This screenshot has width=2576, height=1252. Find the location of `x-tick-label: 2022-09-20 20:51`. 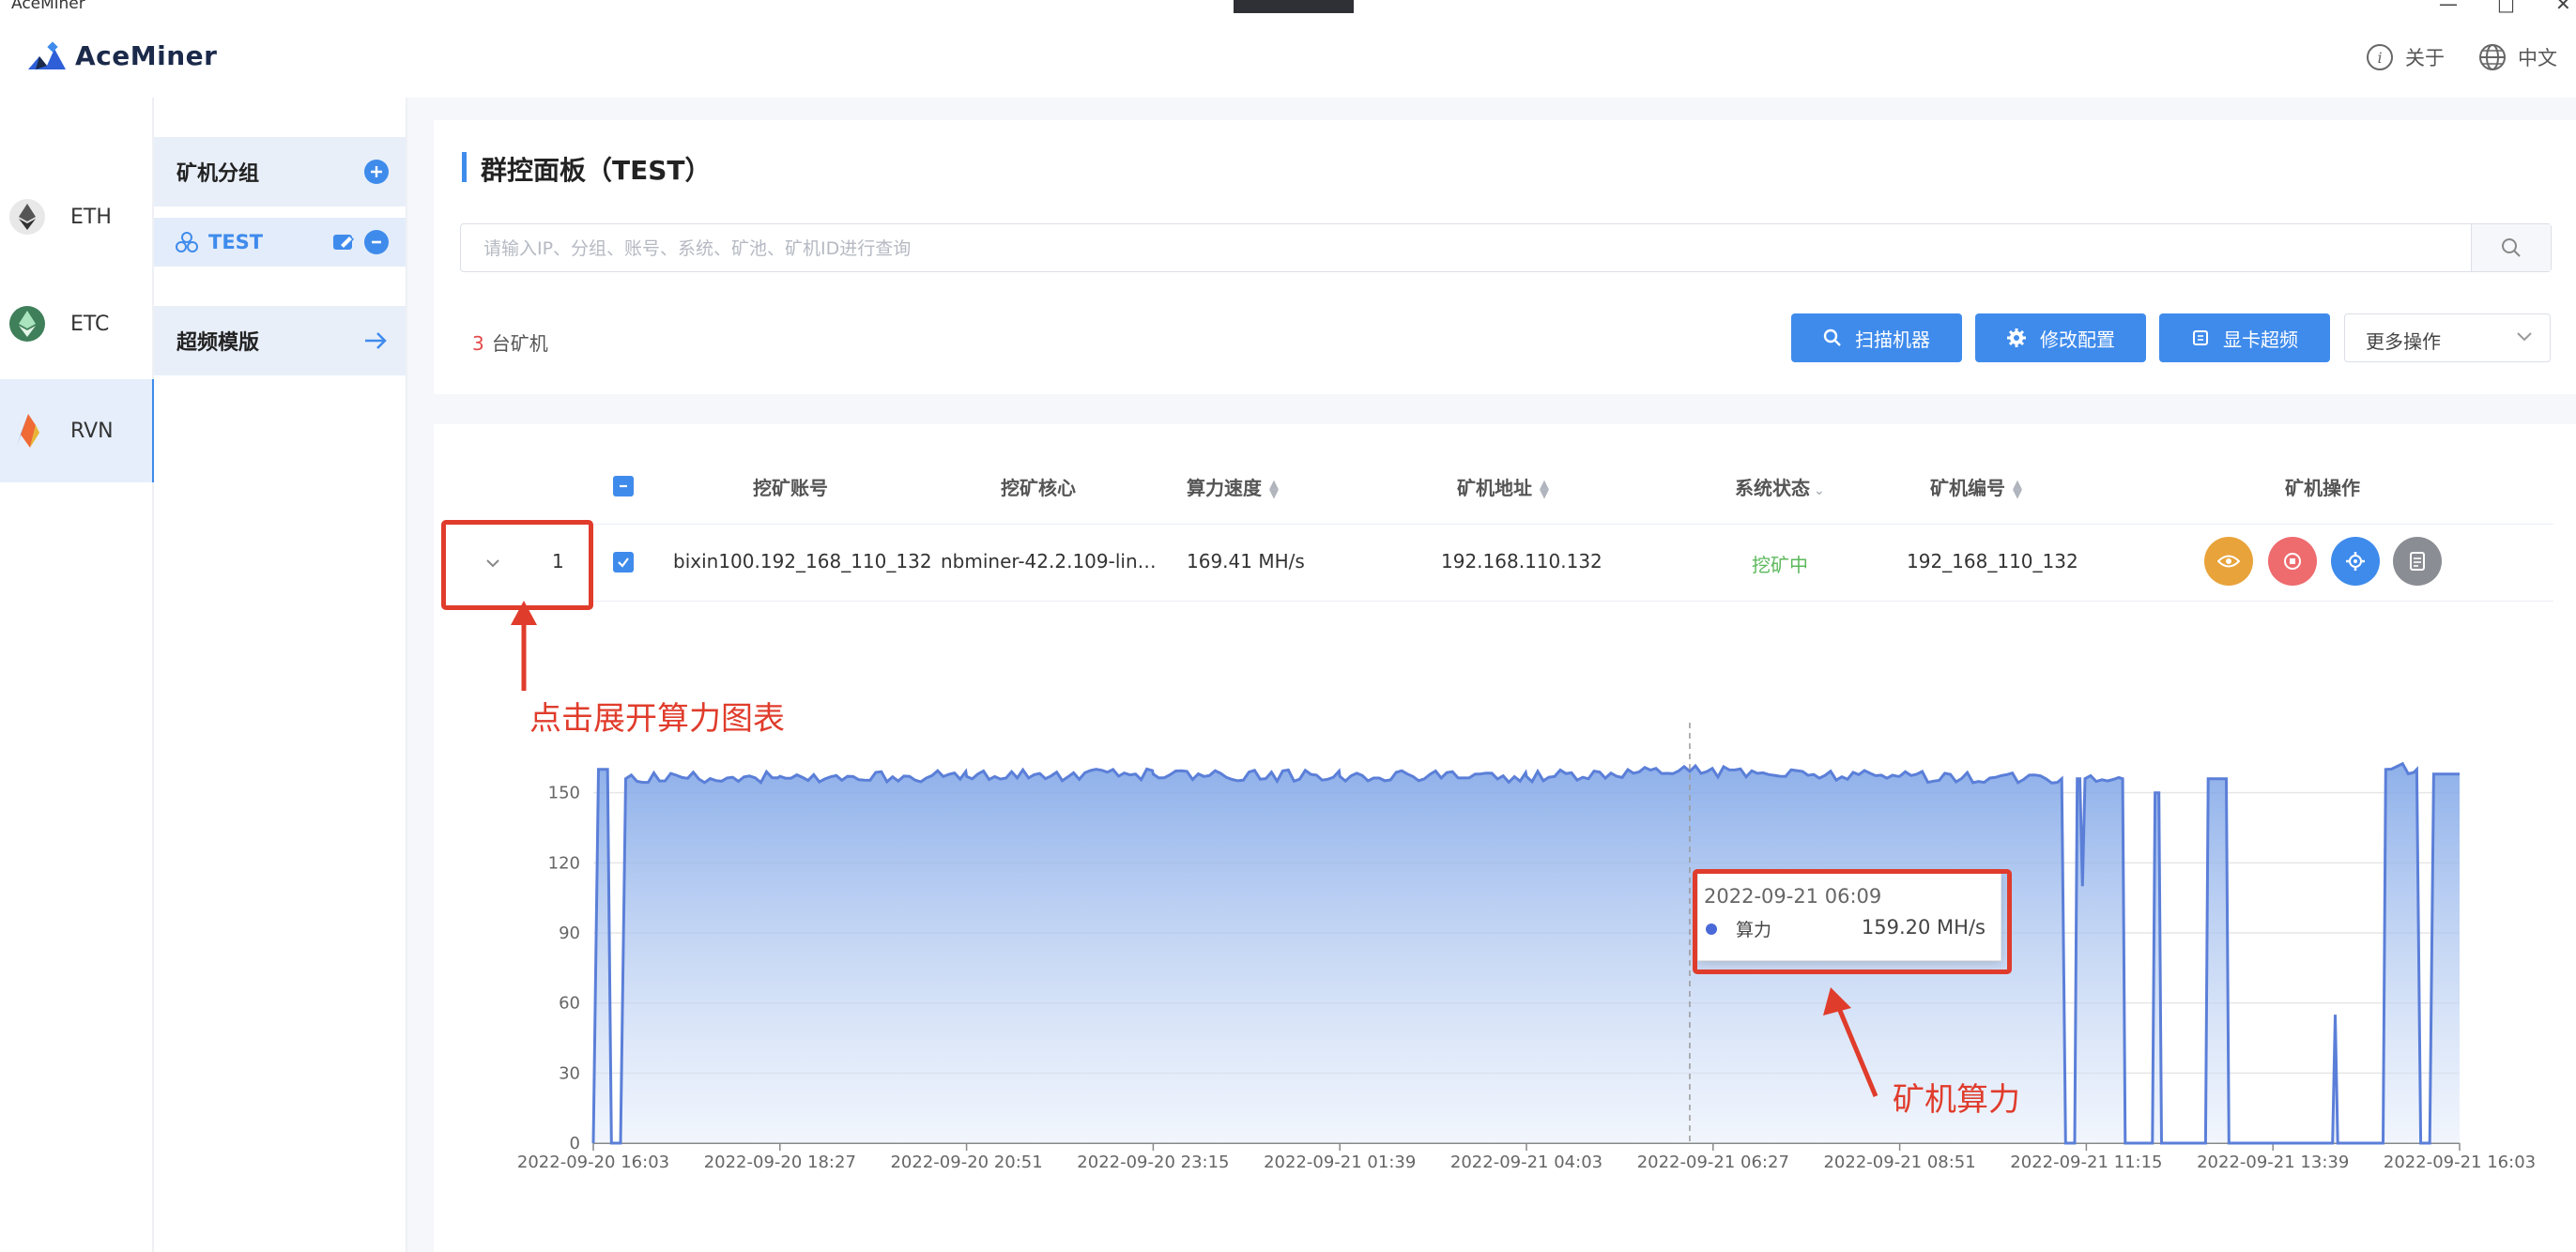

x-tick-label: 2022-09-20 20:51 is located at coordinates (966, 1162).